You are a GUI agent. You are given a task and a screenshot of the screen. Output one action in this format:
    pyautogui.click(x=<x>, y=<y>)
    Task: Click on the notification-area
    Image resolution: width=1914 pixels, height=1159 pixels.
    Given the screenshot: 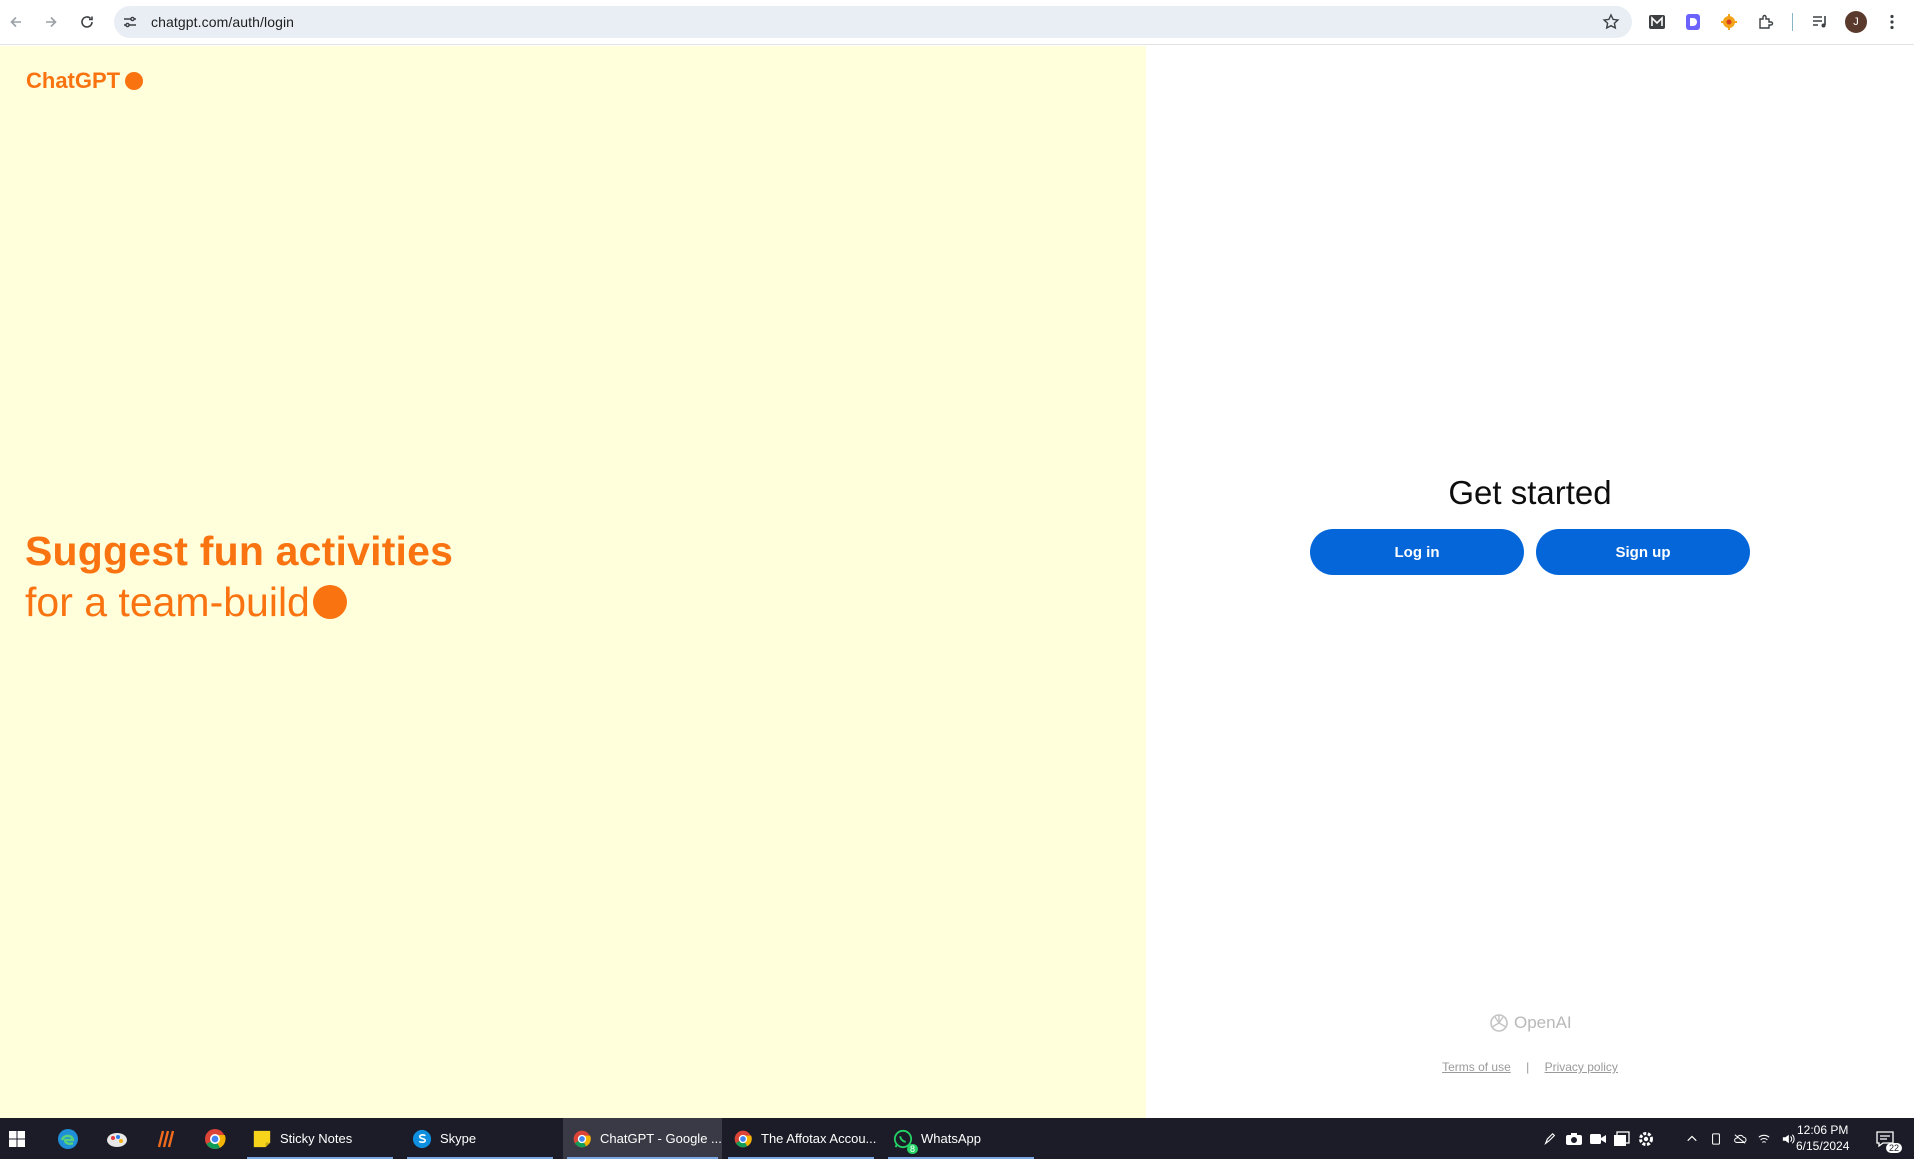 What is the action you would take?
    pyautogui.click(x=1740, y=1138)
    